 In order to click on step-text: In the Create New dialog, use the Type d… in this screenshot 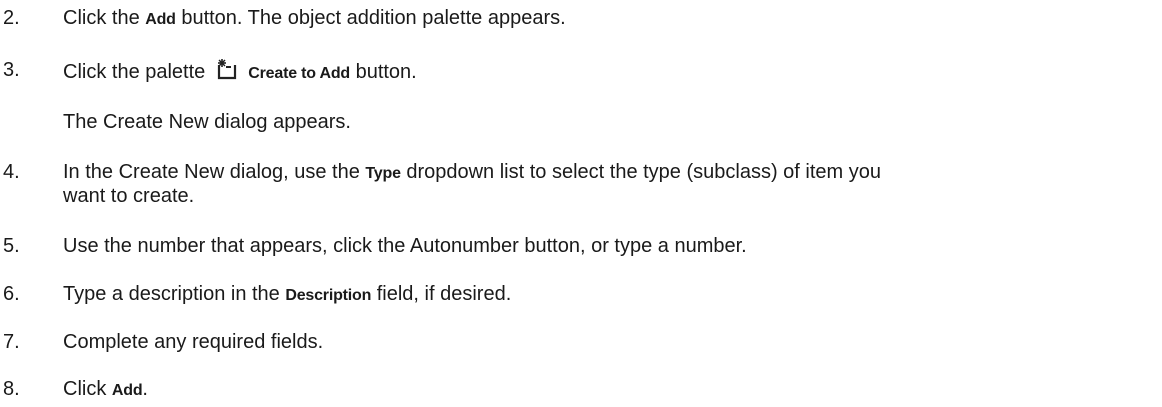, I will do `click(472, 172)`.